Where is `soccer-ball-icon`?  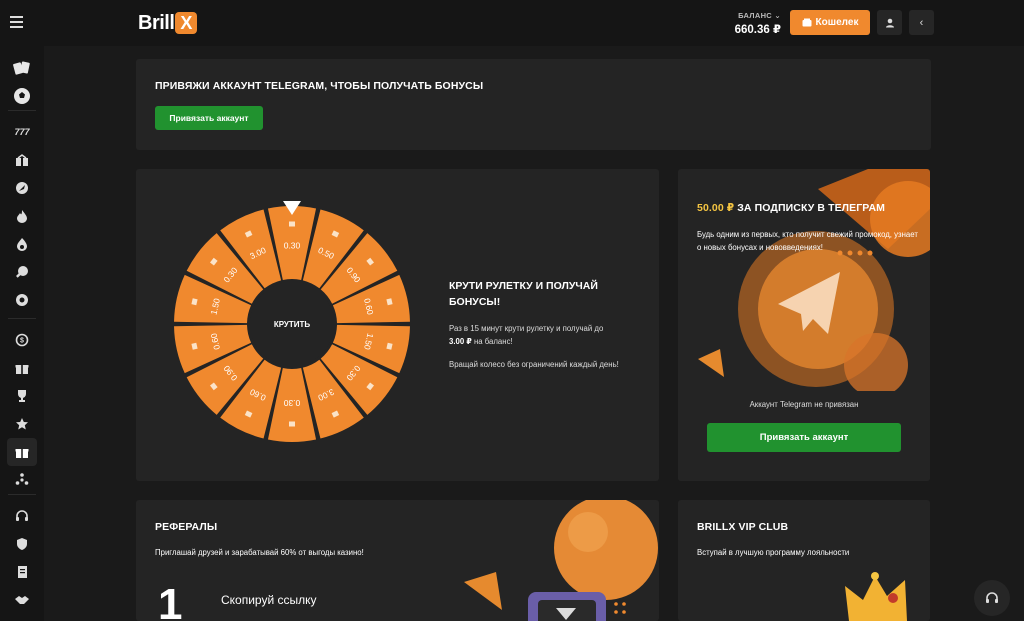 soccer-ball-icon is located at coordinates (22, 96).